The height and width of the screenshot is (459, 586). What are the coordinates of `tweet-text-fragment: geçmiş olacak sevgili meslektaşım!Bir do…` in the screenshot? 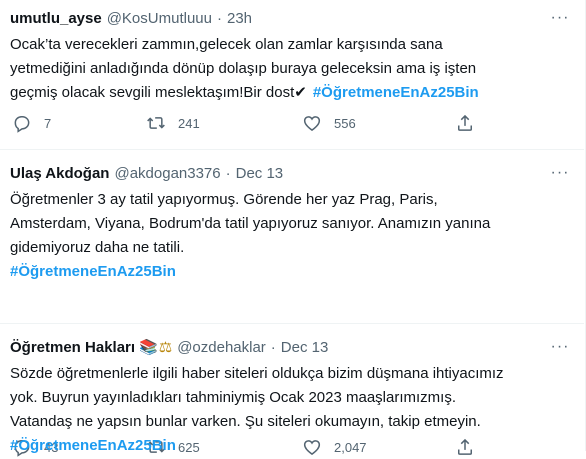 It's located at (152, 92).